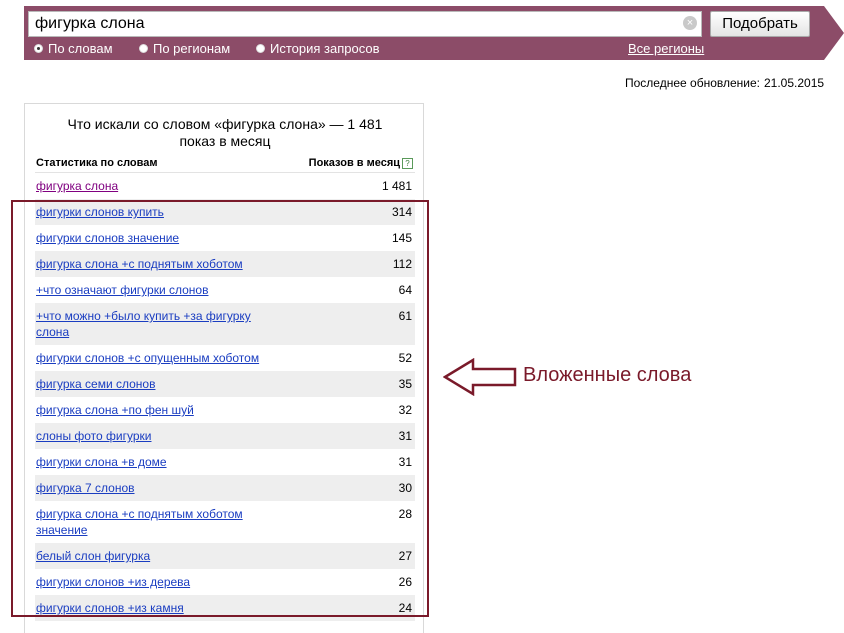  What do you see at coordinates (760, 24) in the screenshot?
I see `search-button: Подобрать` at bounding box center [760, 24].